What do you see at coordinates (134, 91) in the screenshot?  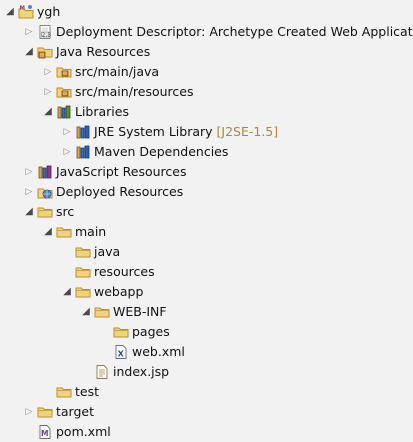 I see `tree-item-label: src/main/resources` at bounding box center [134, 91].